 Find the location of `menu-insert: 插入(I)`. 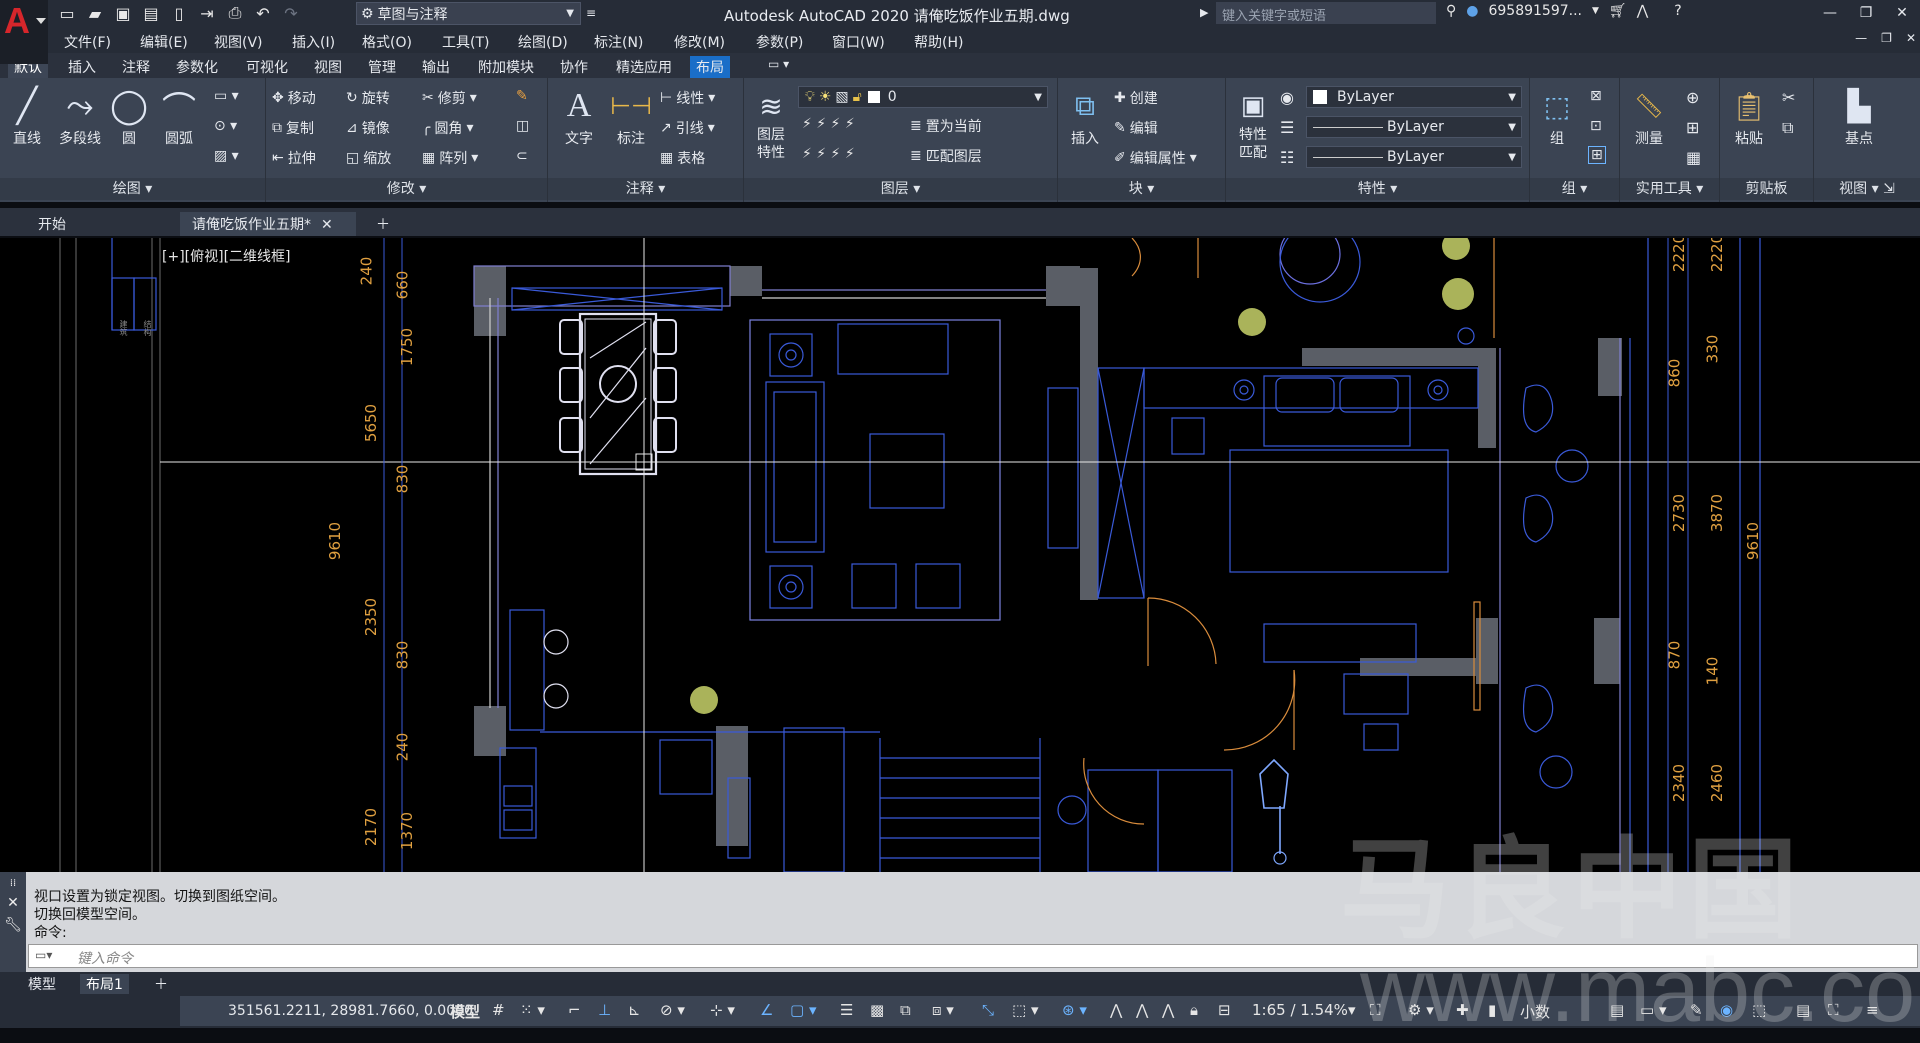

menu-insert: 插入(I) is located at coordinates (313, 42).